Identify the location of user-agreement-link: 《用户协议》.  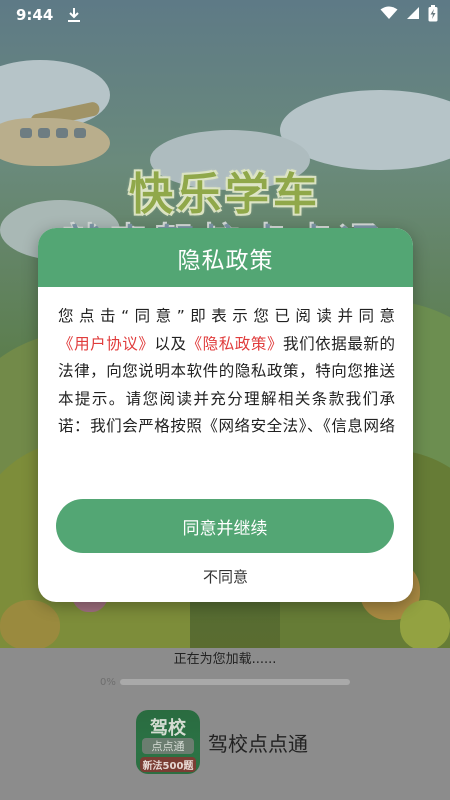
(106, 344).